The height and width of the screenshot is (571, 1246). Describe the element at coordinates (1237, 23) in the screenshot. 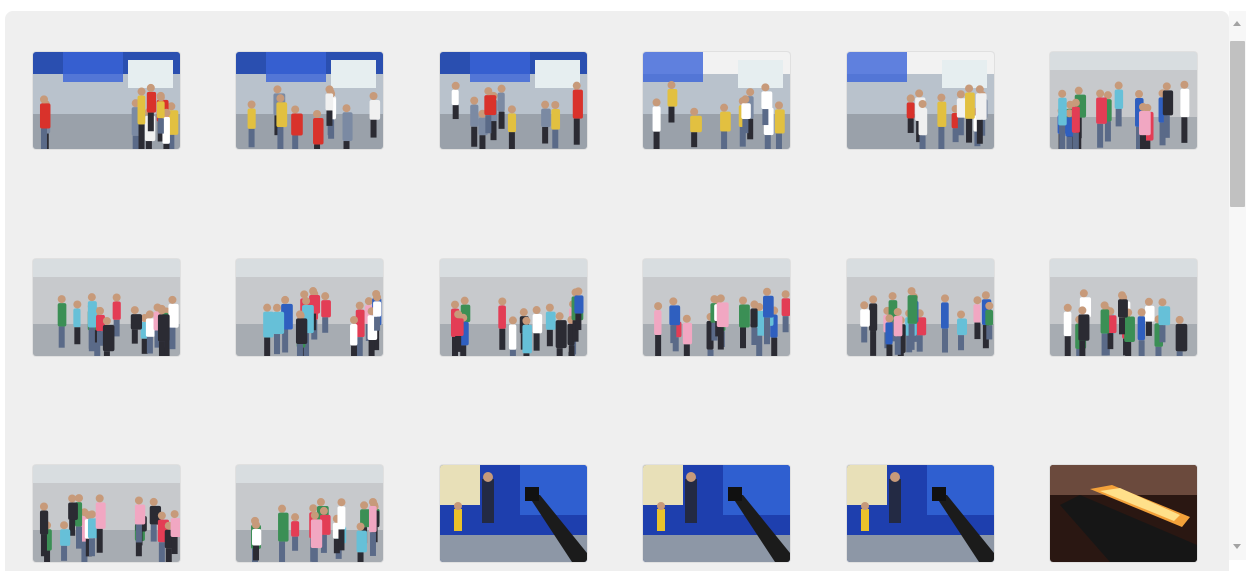

I see `scroll-up-arrow-icon` at that location.